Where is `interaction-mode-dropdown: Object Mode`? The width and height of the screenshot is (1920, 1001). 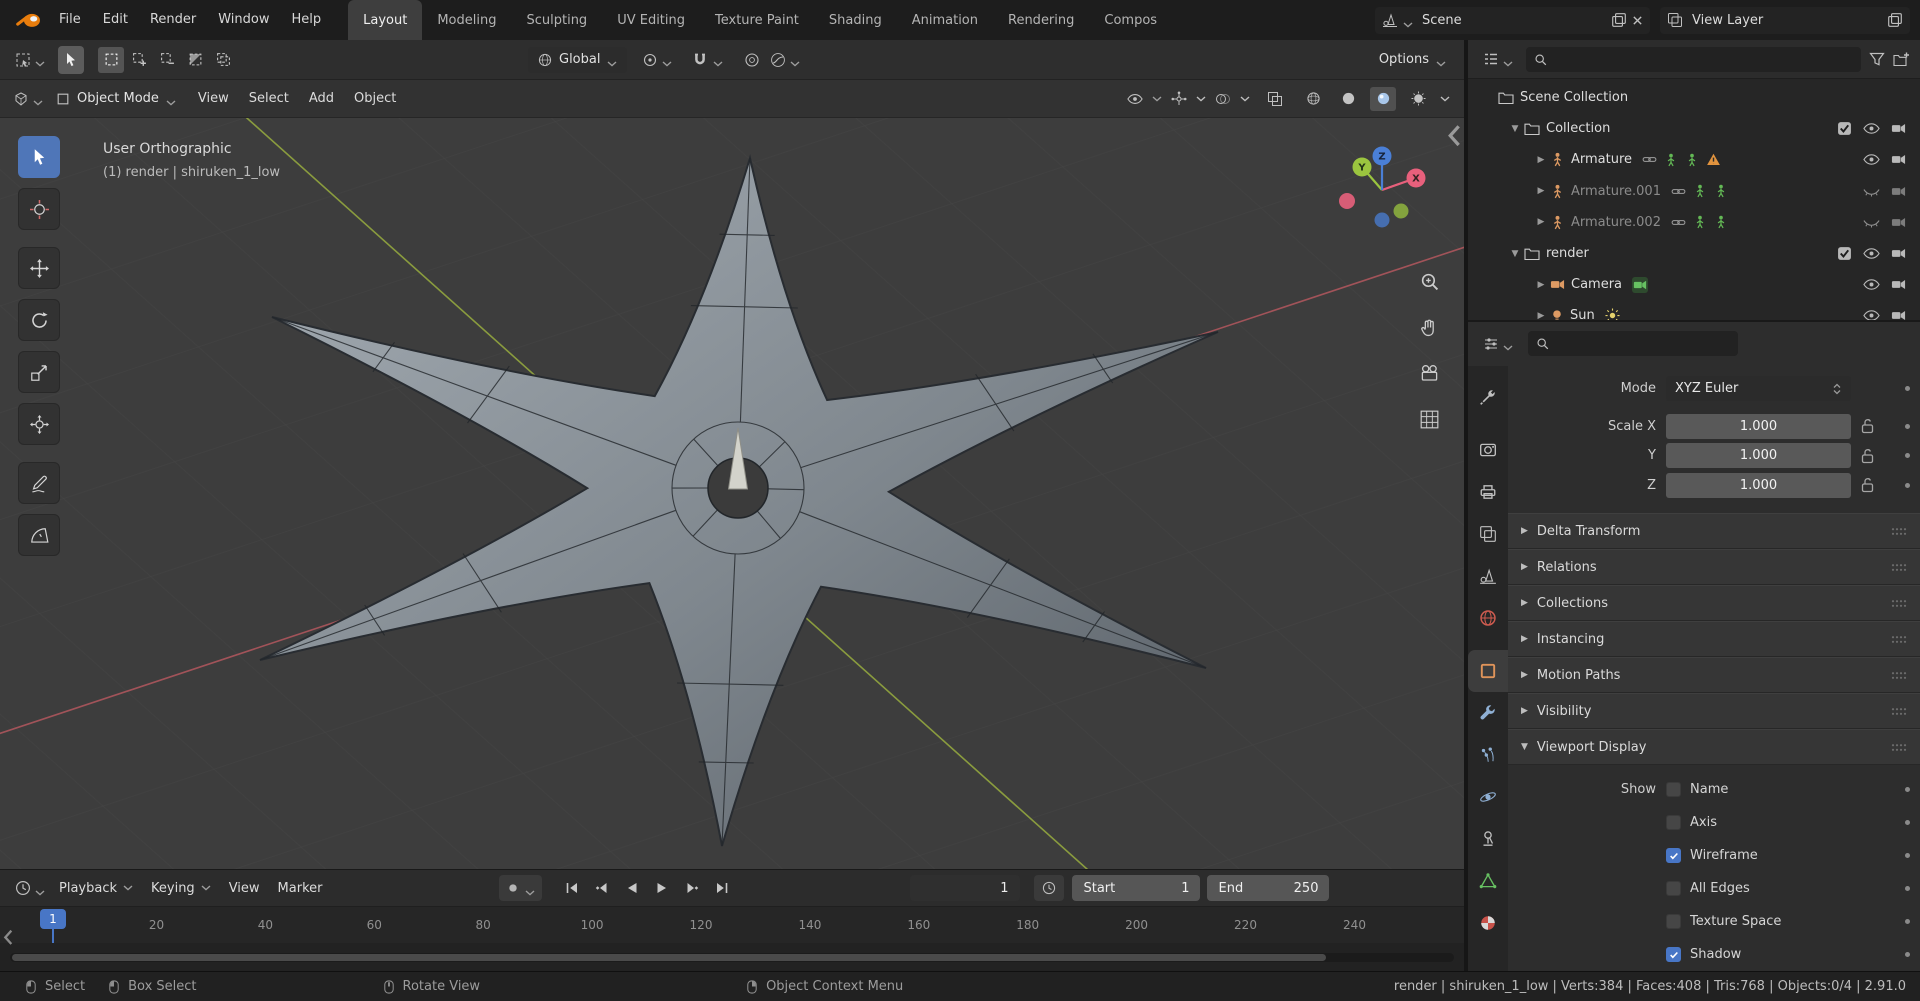
interaction-mode-dropdown: Object Mode is located at coordinates (116, 98).